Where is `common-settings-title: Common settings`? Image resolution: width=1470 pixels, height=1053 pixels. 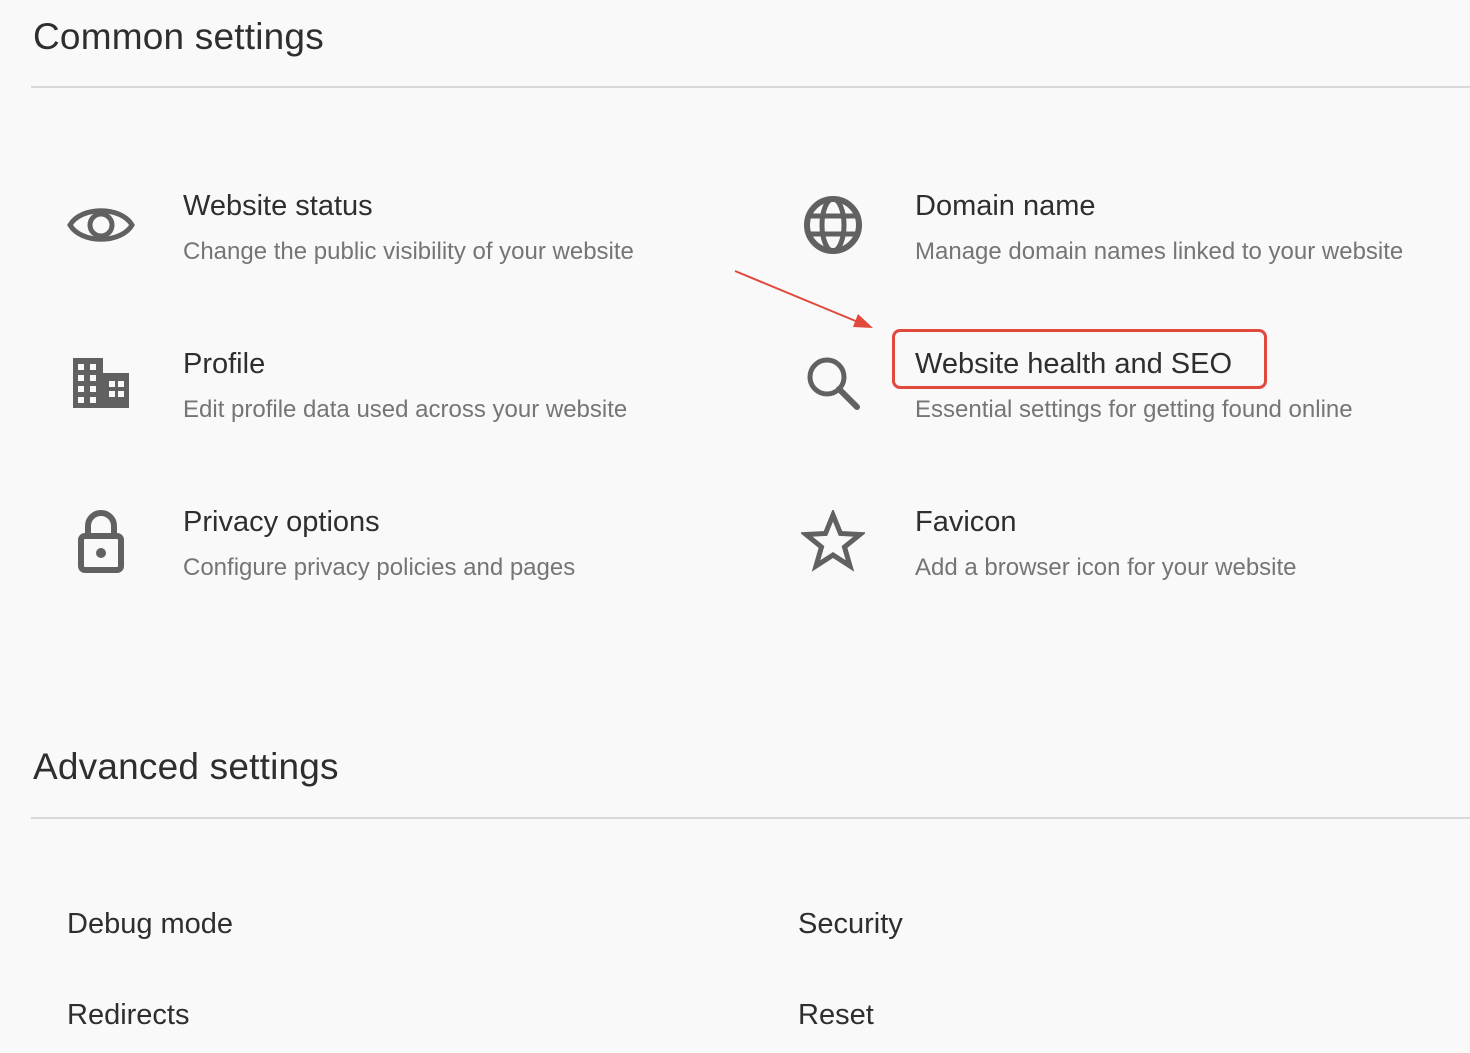 common-settings-title: Common settings is located at coordinates (178, 36).